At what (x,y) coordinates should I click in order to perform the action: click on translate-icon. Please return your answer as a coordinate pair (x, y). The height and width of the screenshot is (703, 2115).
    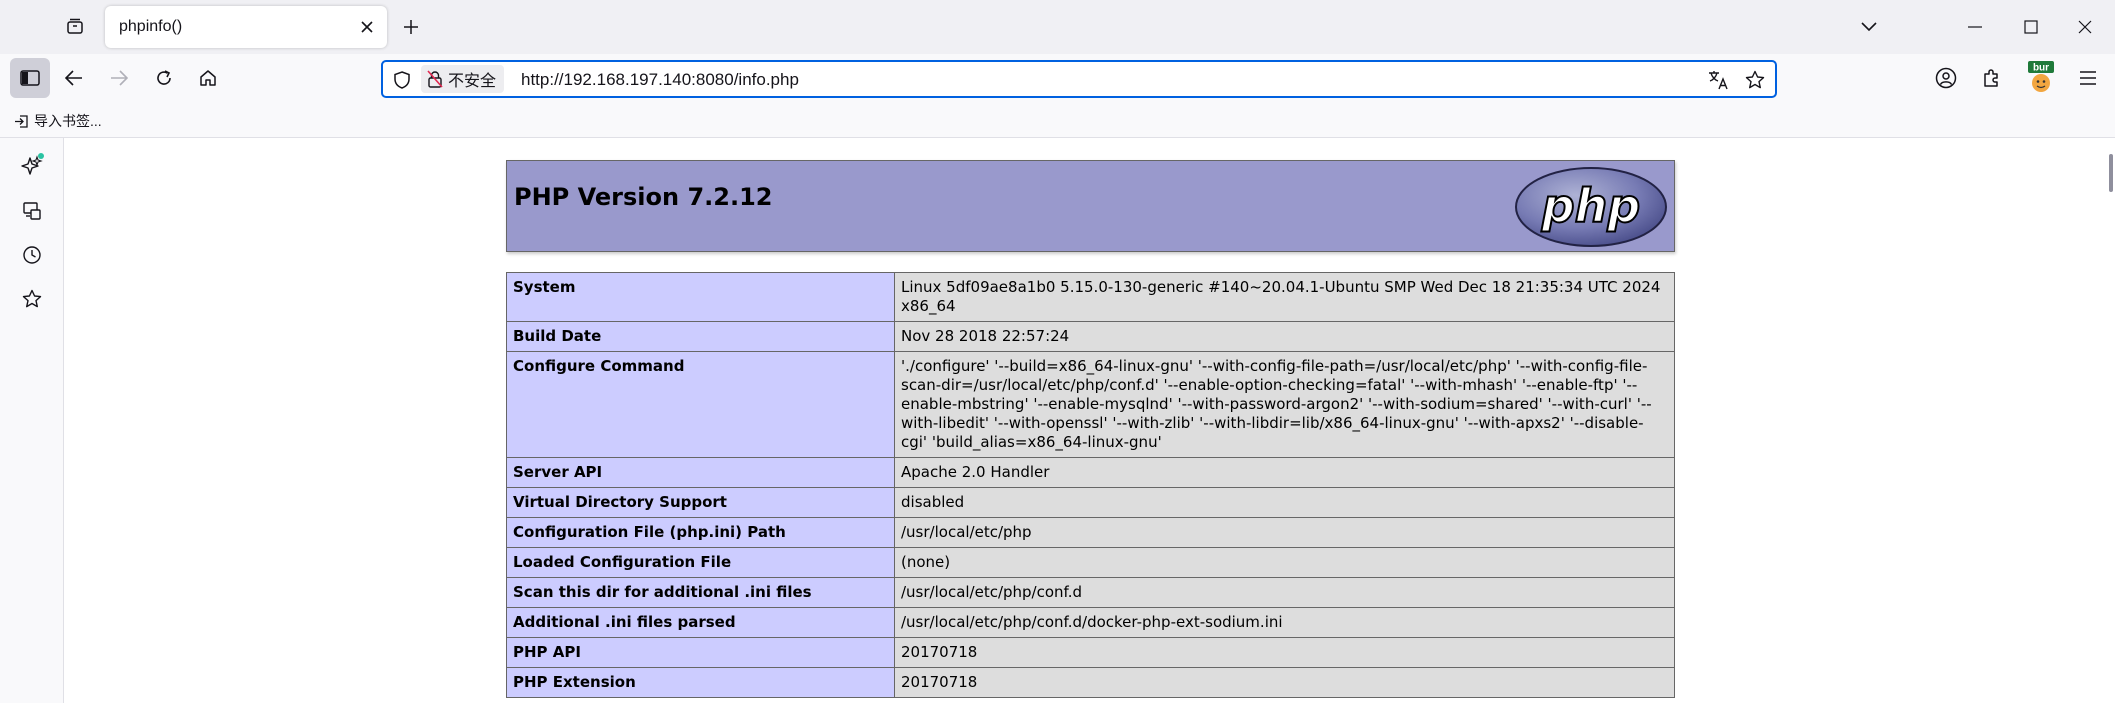
    Looking at the image, I should click on (1719, 80).